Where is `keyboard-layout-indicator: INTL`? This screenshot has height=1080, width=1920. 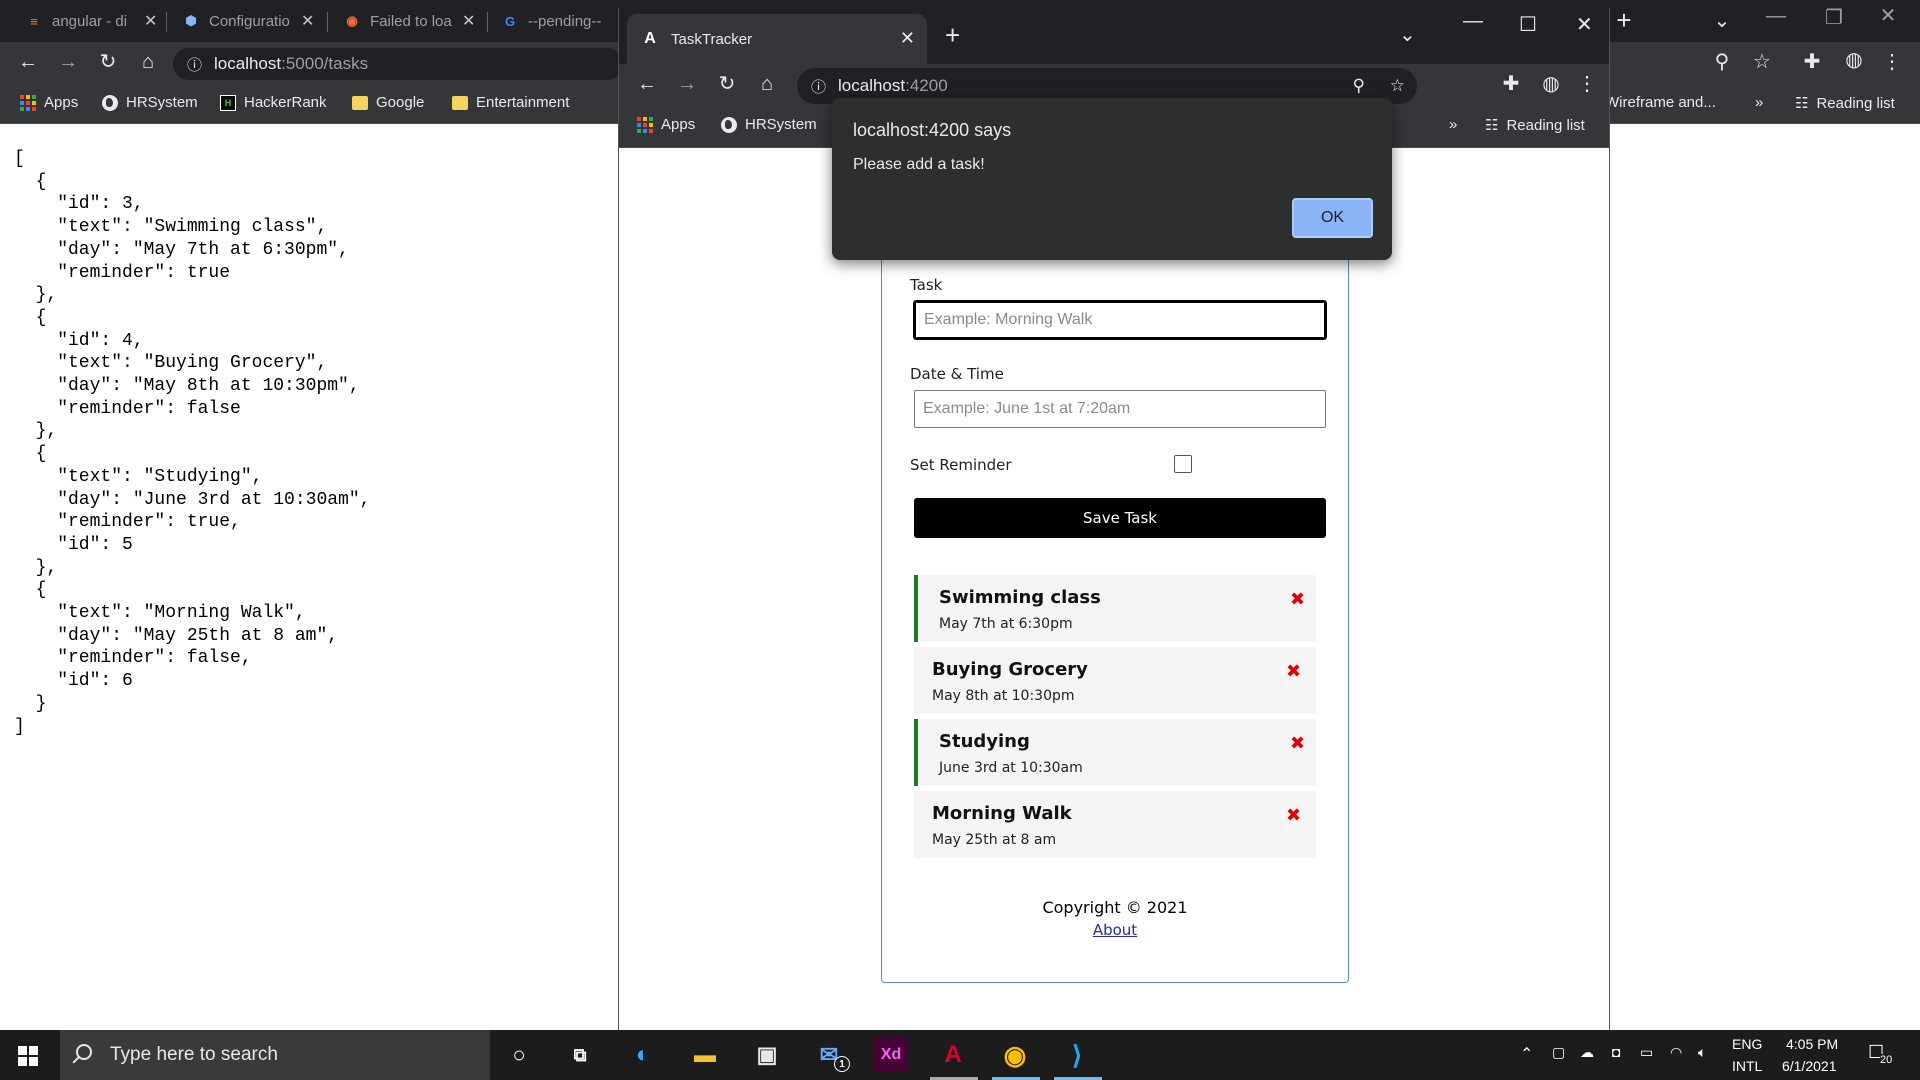 keyboard-layout-indicator: INTL is located at coordinates (1747, 1066).